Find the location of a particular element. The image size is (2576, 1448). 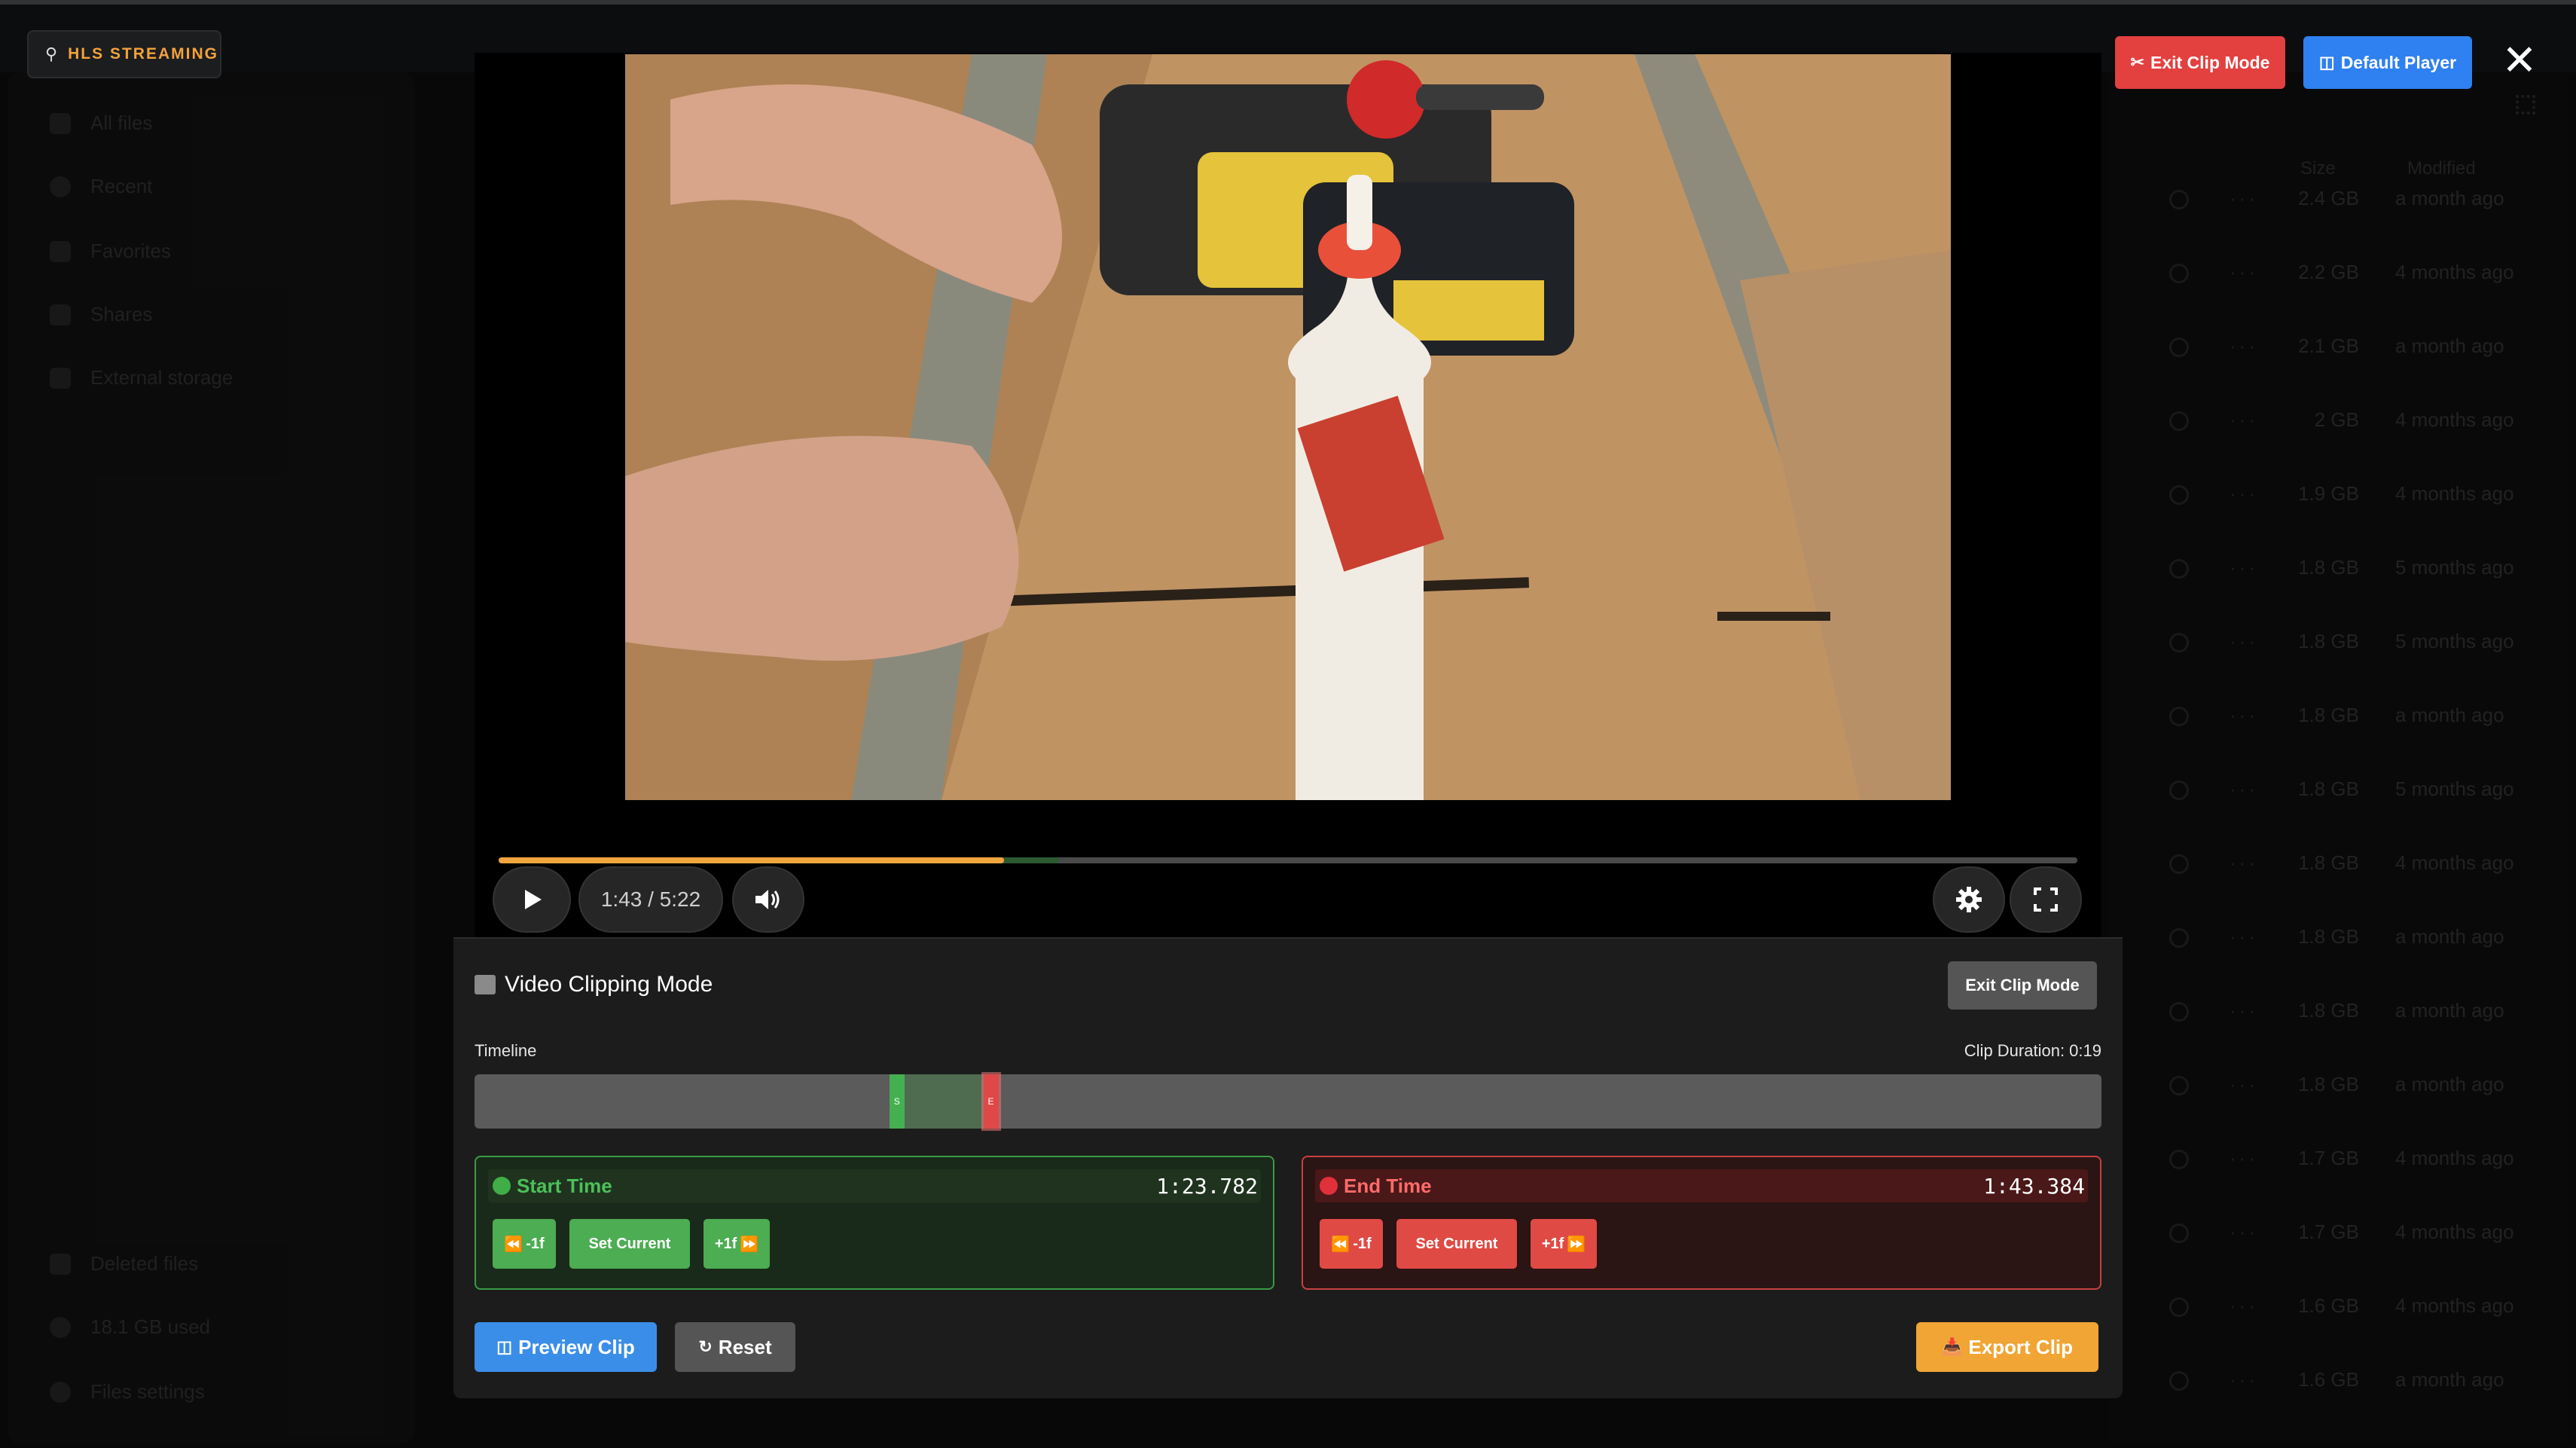

start-time-title: Start Time is located at coordinates (553, 1186).